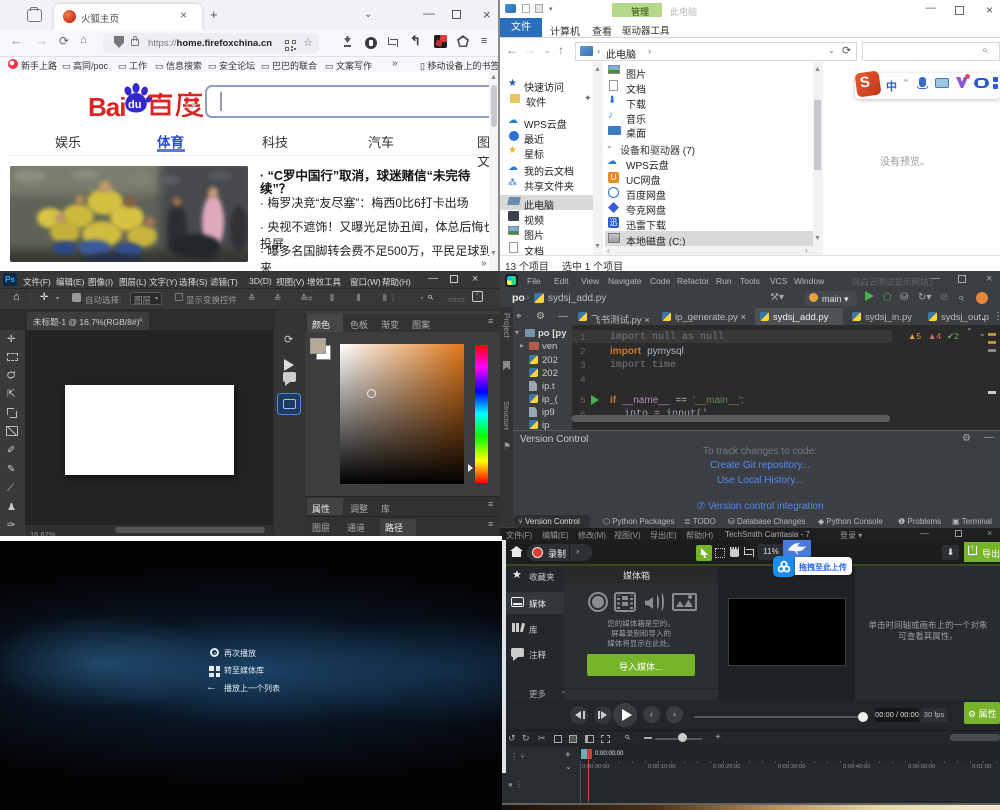 Image resolution: width=1000 pixels, height=810 pixels. What do you see at coordinates (134, 105) in the screenshot?
I see `svg-text: du` at bounding box center [134, 105].